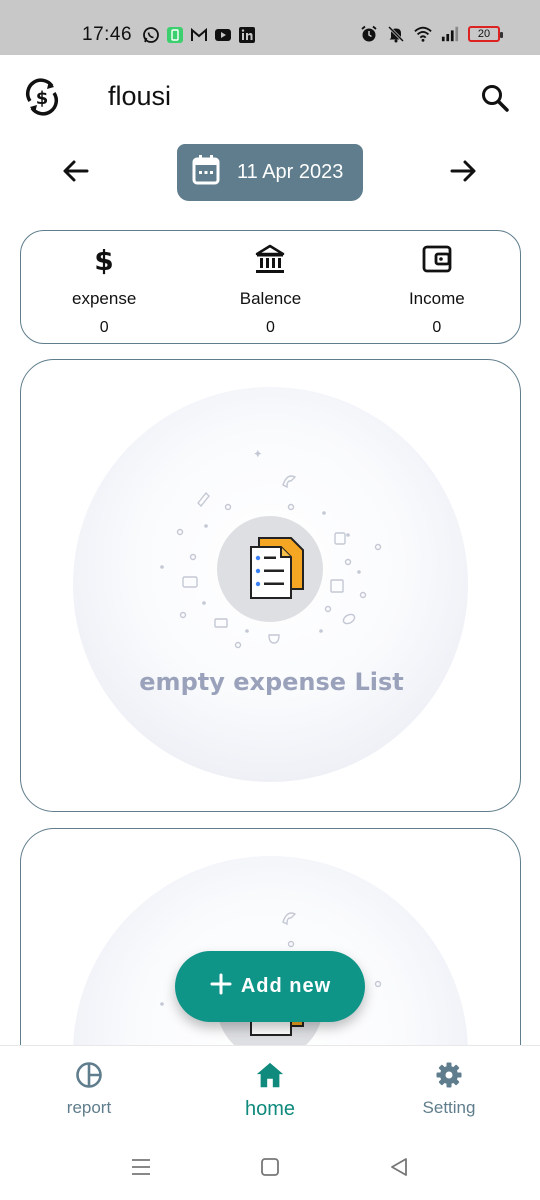 The image size is (540, 1200). Describe the element at coordinates (107, 34) in the screenshot. I see `status-time: 17:46` at that location.